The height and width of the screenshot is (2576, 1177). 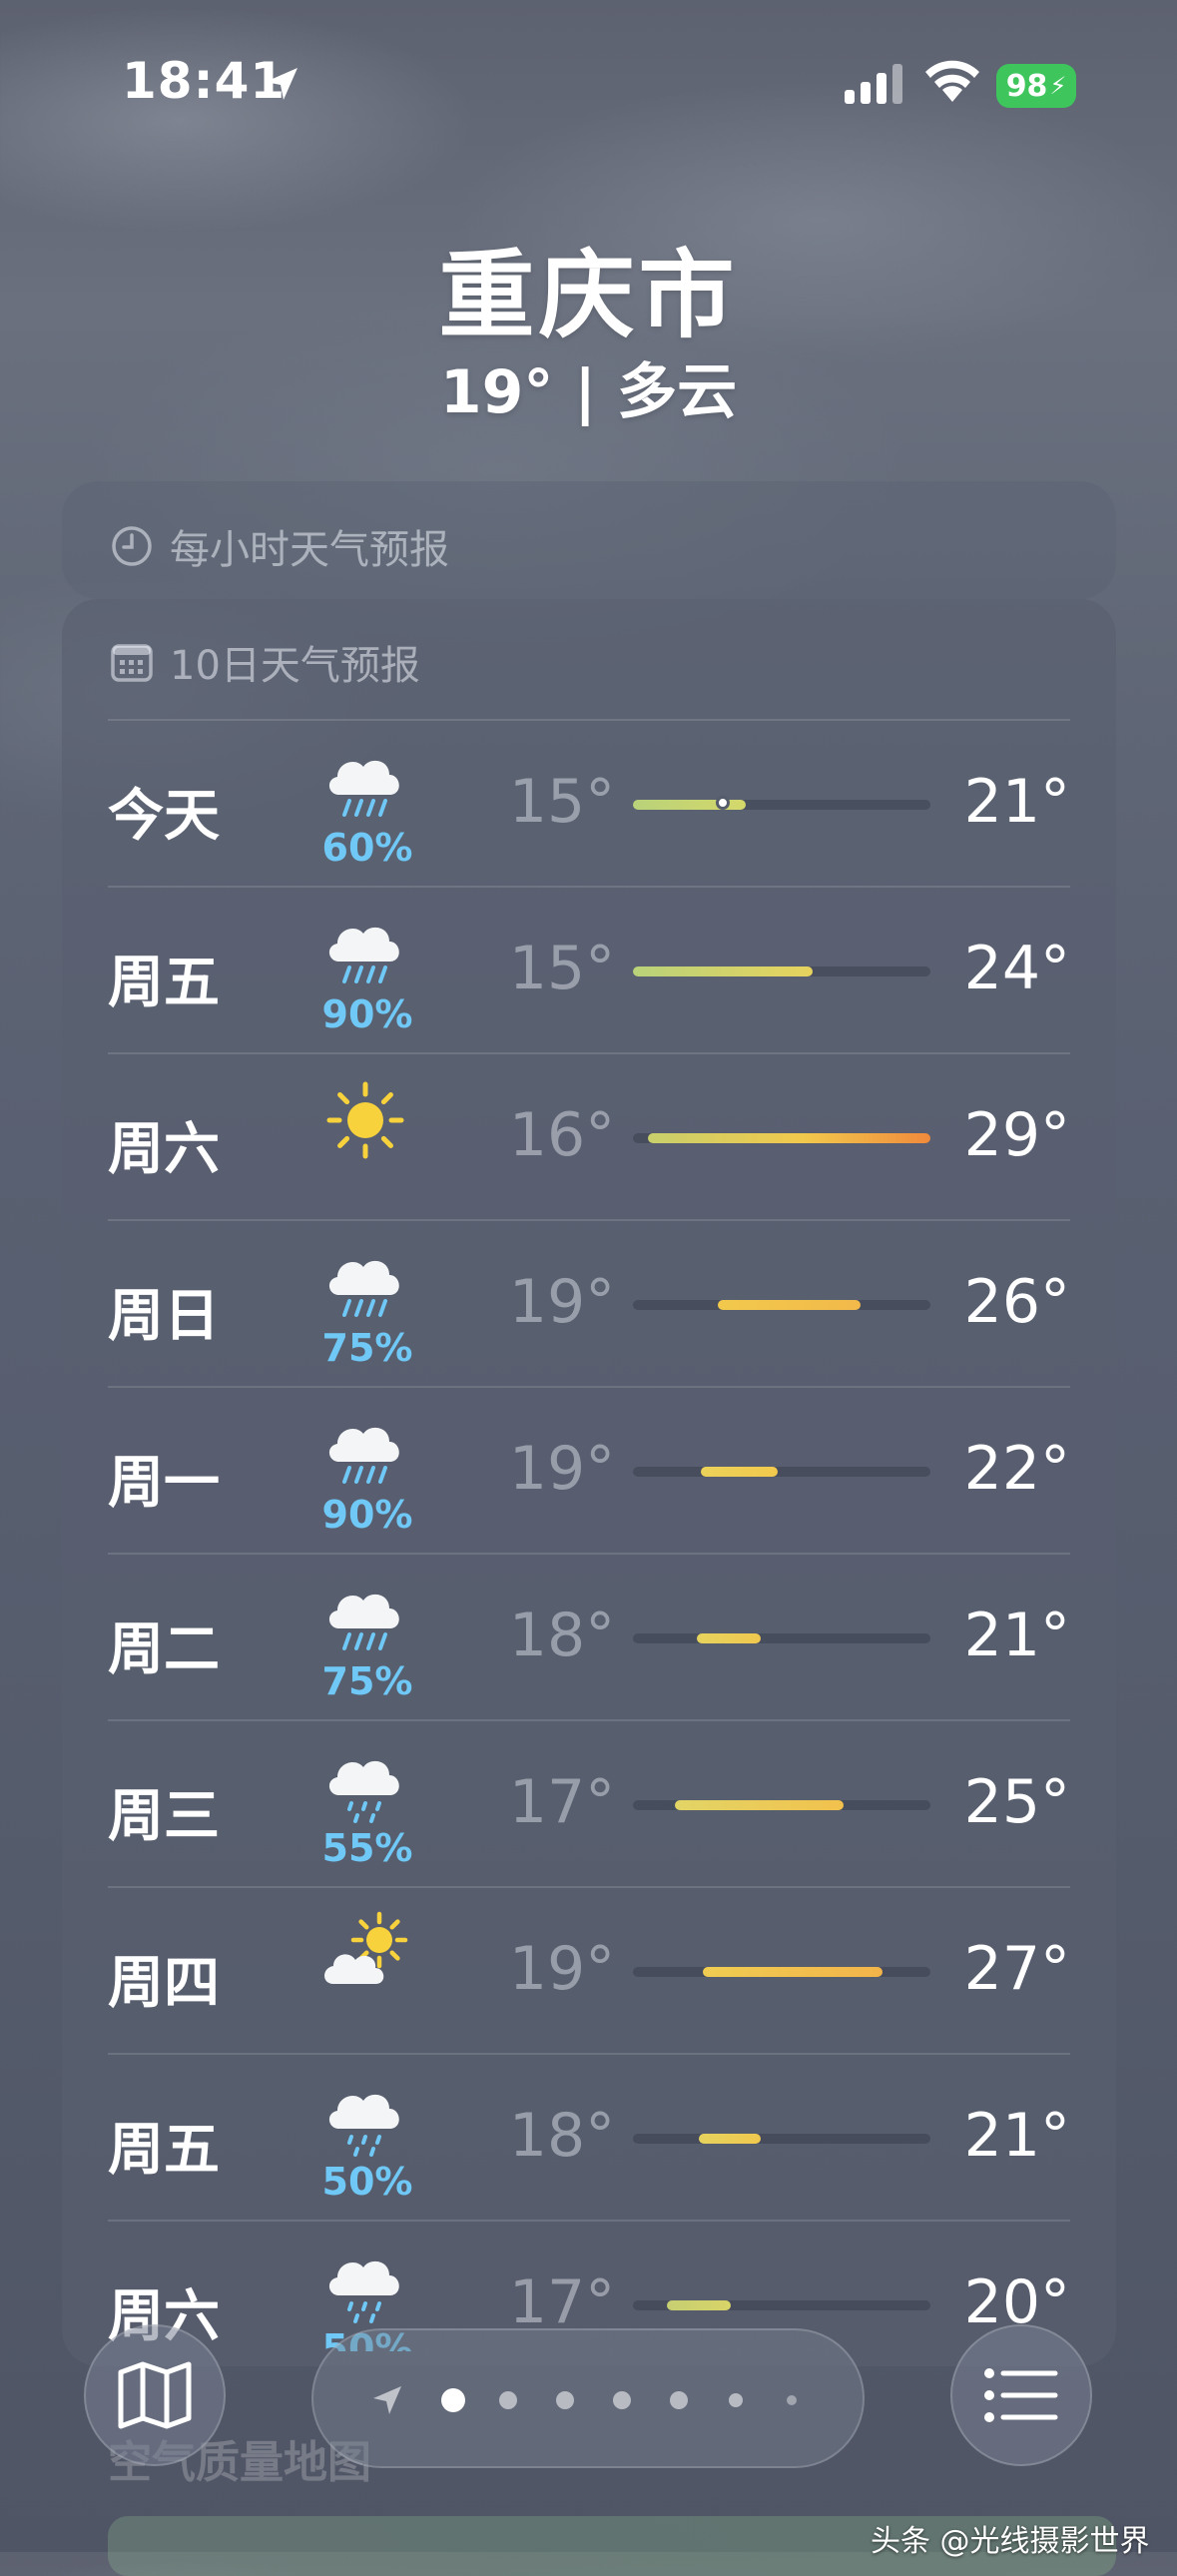 I want to click on current-temp-dot, so click(x=723, y=803).